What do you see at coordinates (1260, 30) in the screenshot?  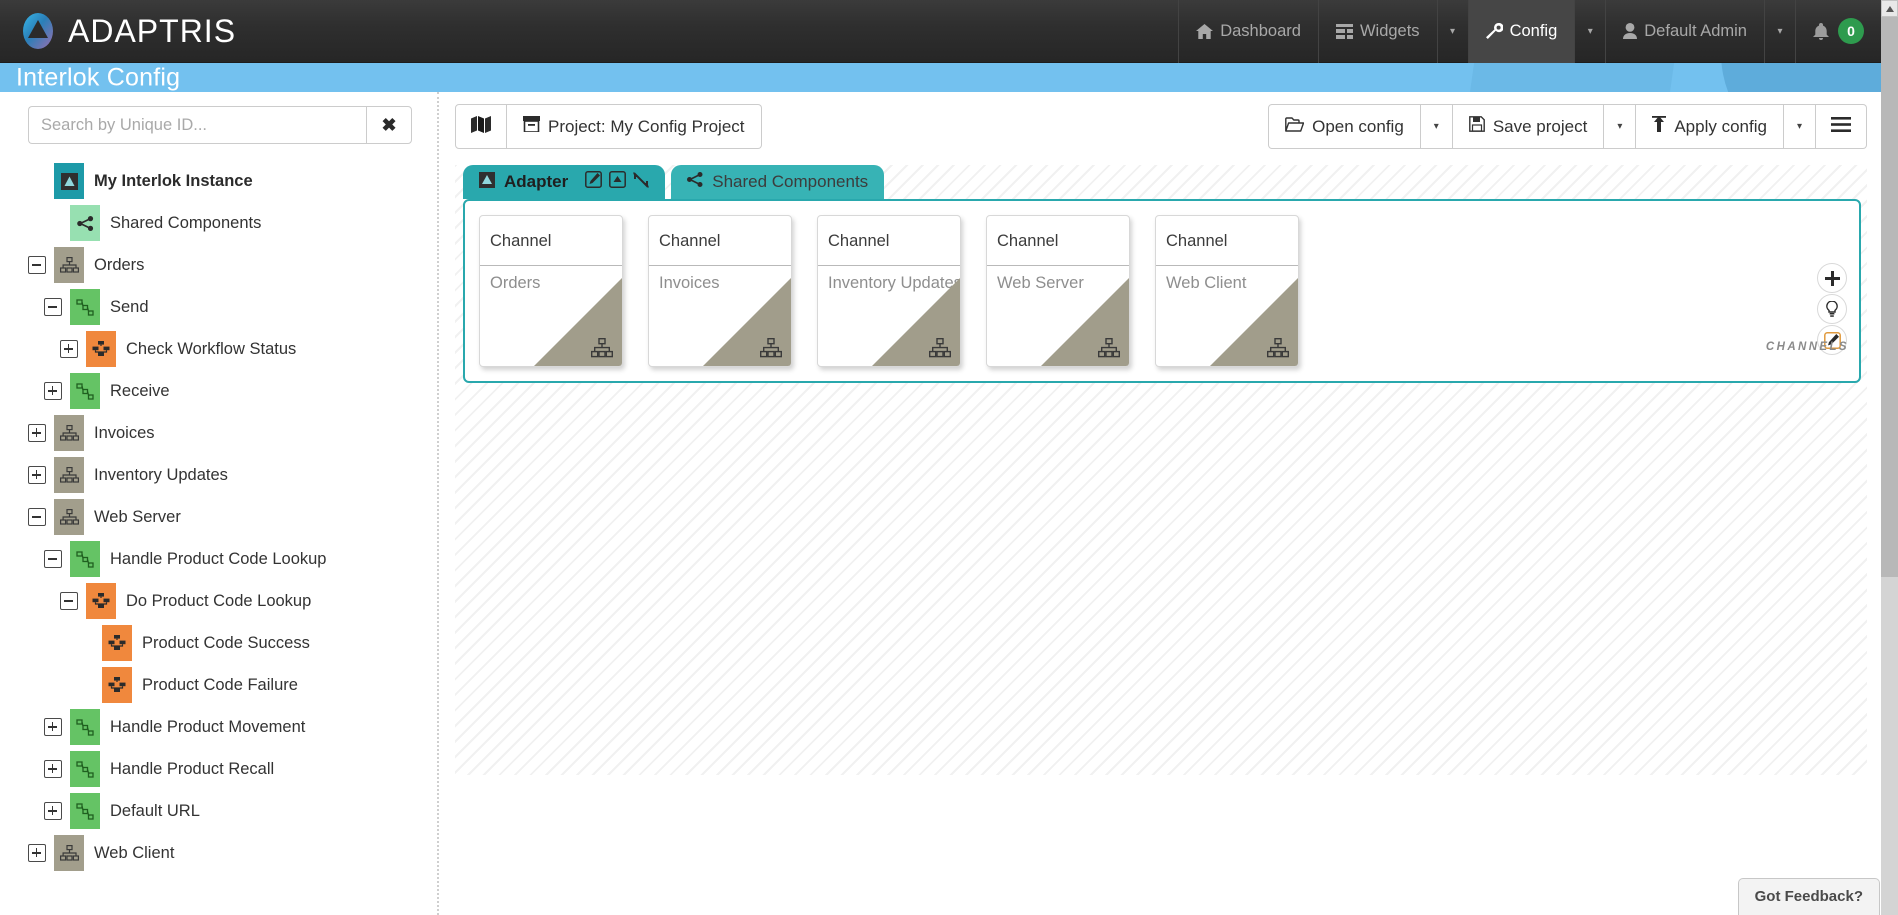 I see `nav-label: Dashboard` at bounding box center [1260, 30].